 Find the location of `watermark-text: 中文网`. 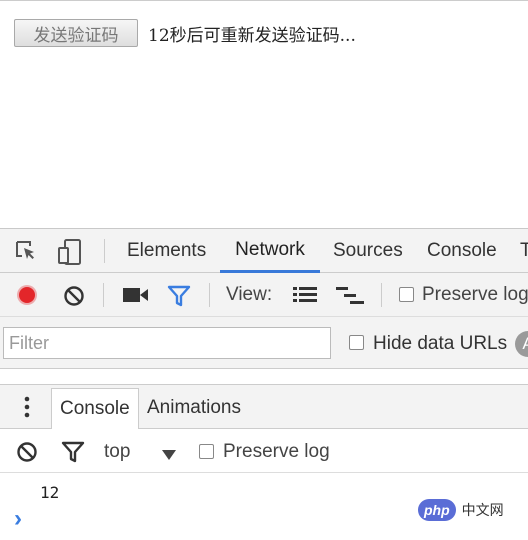

watermark-text: 中文网 is located at coordinates (482, 510).